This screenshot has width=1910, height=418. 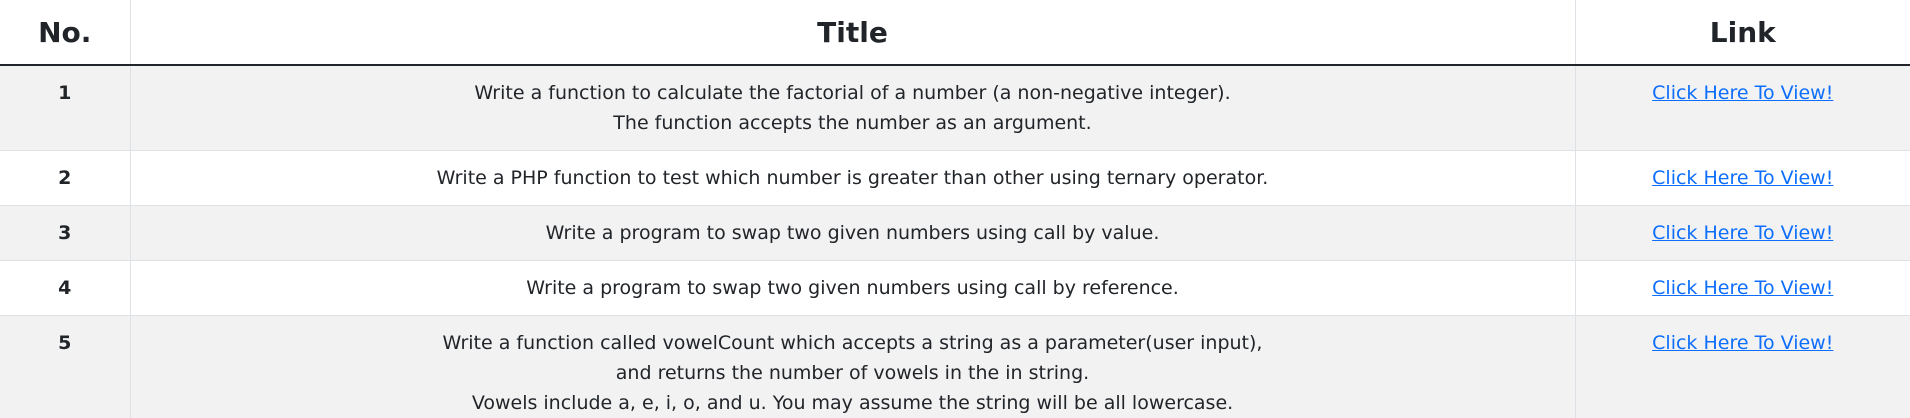 I want to click on header-link: Link, so click(x=1742, y=33).